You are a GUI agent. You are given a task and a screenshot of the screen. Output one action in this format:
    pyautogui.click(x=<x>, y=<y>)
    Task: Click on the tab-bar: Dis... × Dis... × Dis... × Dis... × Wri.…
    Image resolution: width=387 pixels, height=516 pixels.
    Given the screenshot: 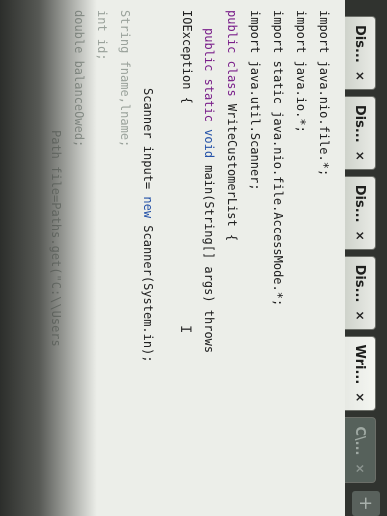 What is the action you would take?
    pyautogui.click(x=366, y=258)
    